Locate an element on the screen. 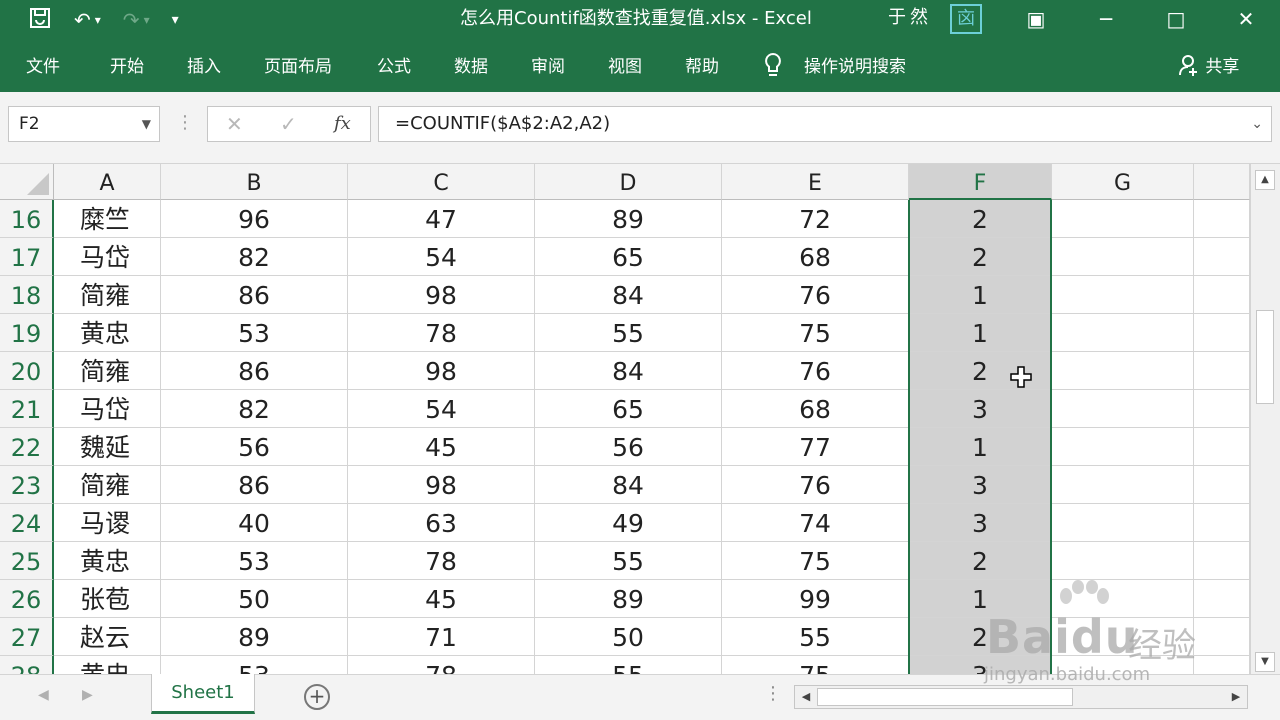 The height and width of the screenshot is (720, 1280). save-icon is located at coordinates (40, 20).